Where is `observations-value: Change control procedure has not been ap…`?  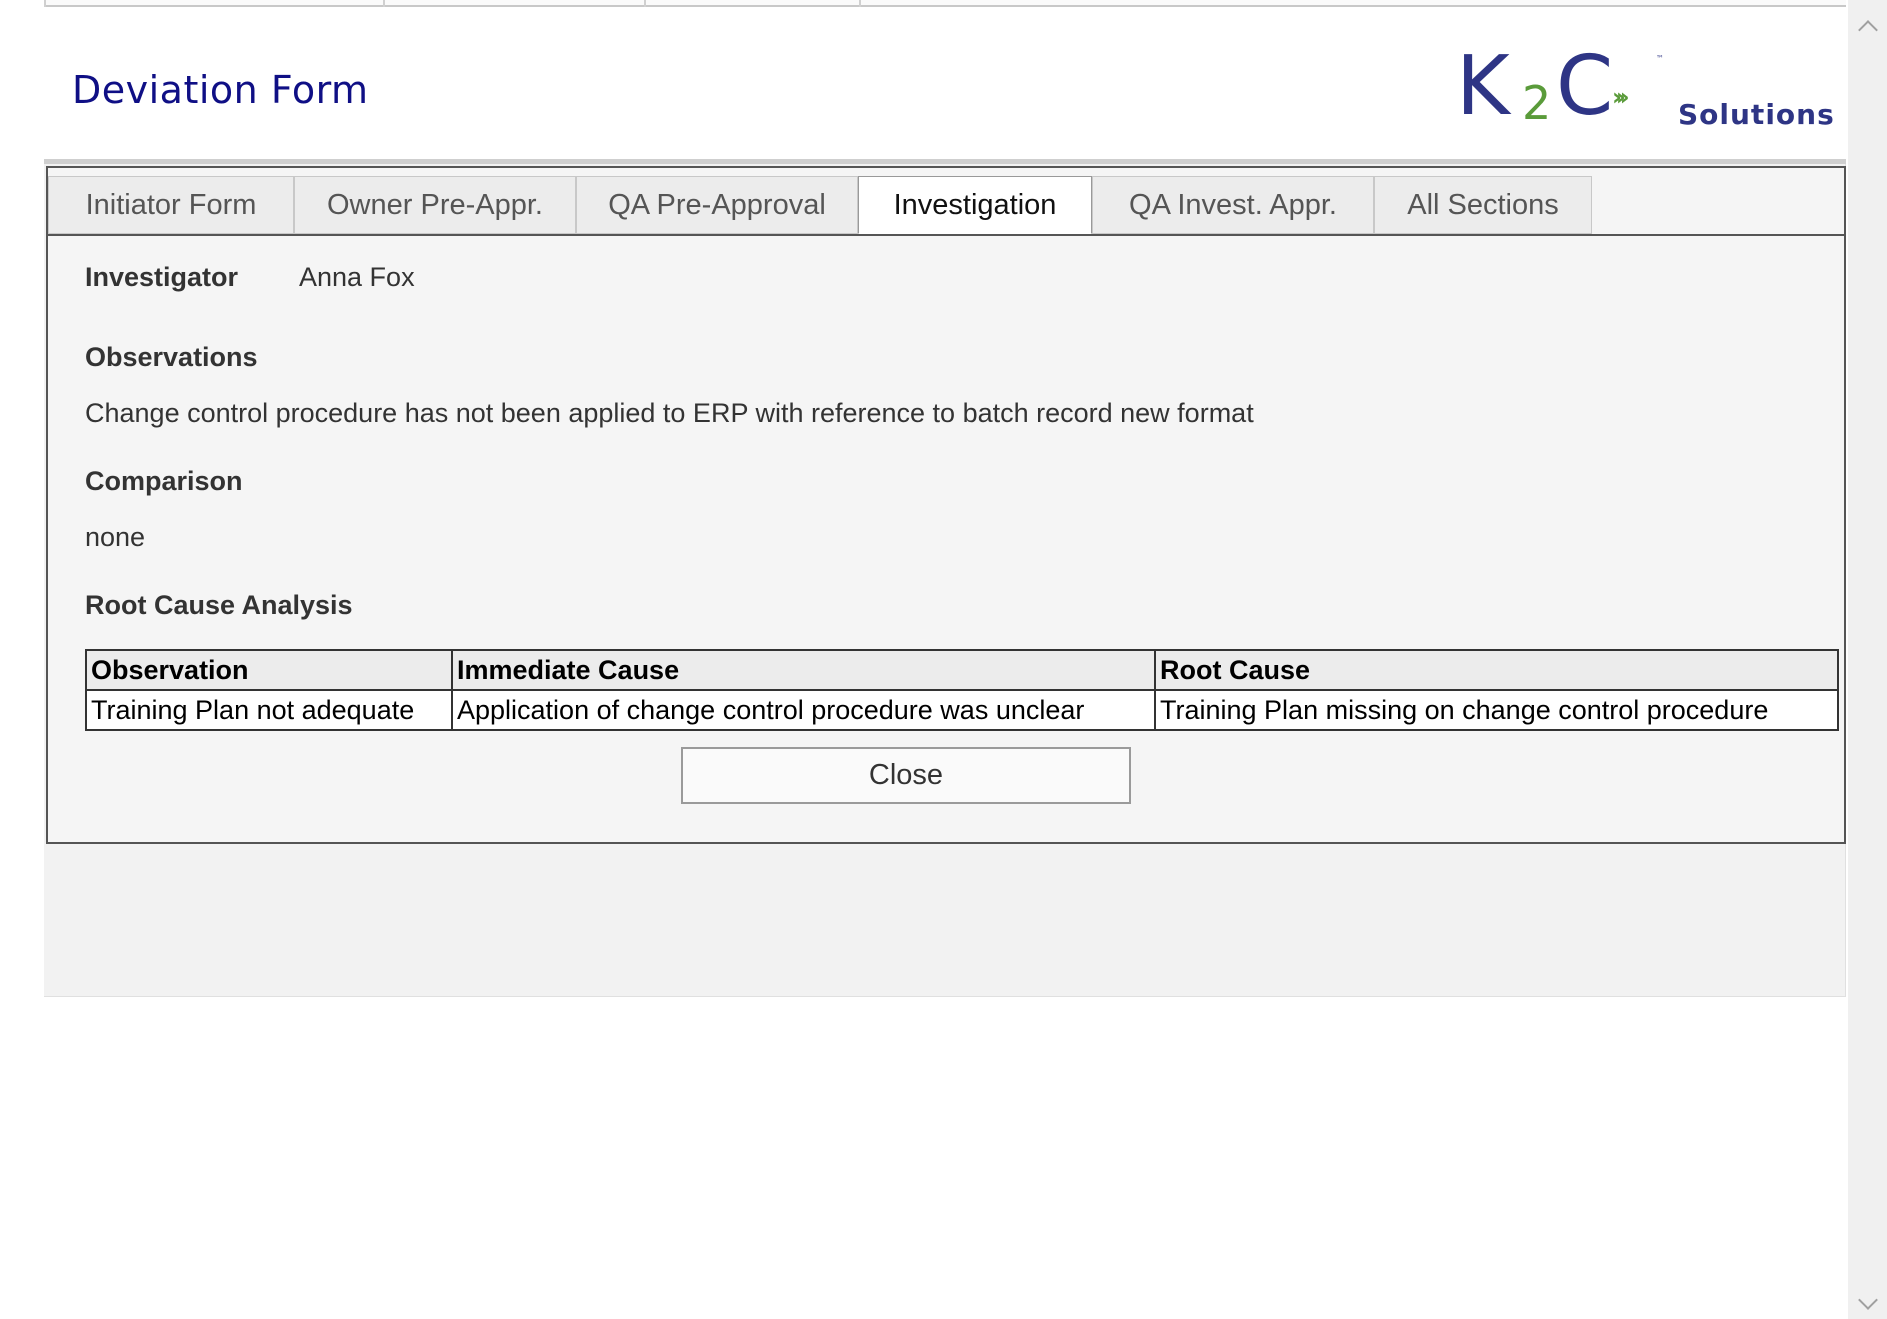 observations-value: Change control procedure has not been ap… is located at coordinates (669, 413).